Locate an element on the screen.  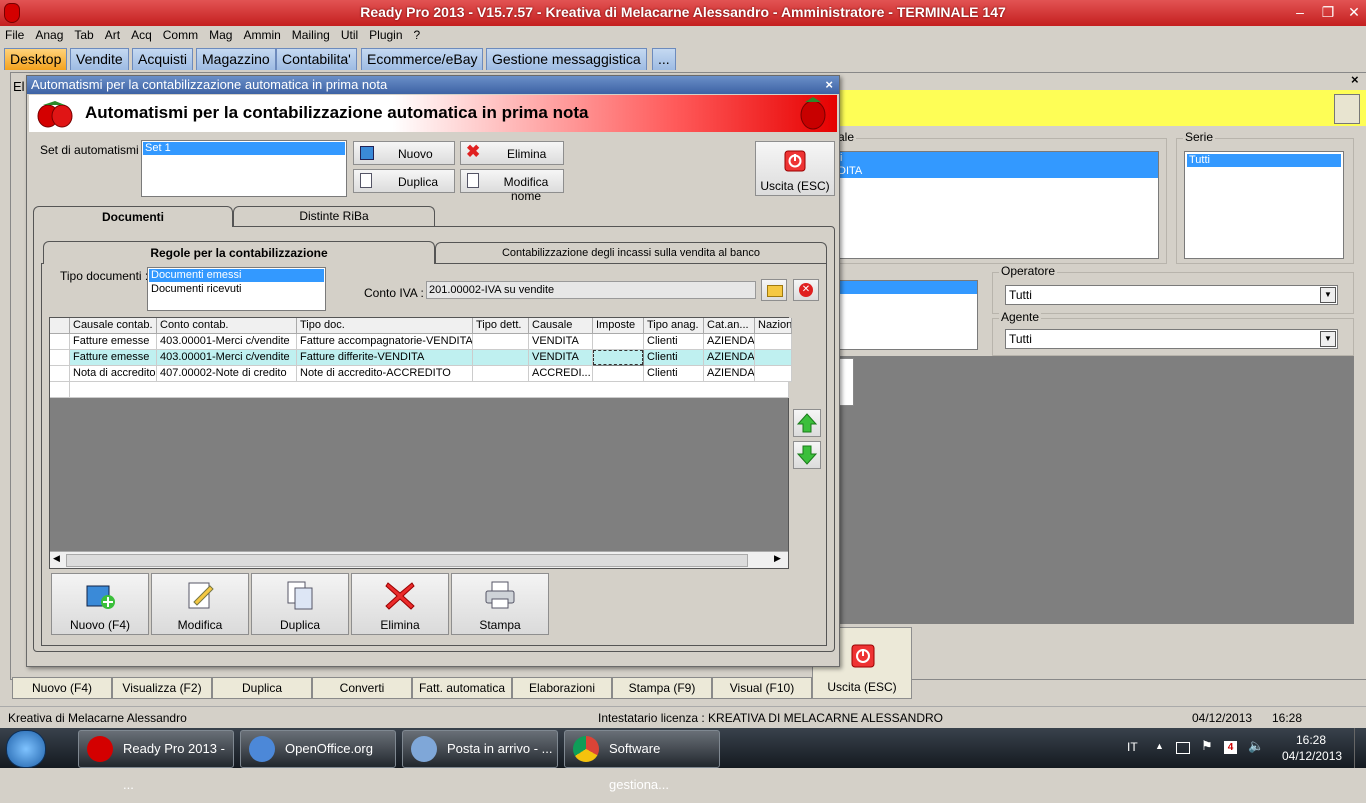
tipo-documenti-item: Documenti emessi is located at coordinates (236, 275).